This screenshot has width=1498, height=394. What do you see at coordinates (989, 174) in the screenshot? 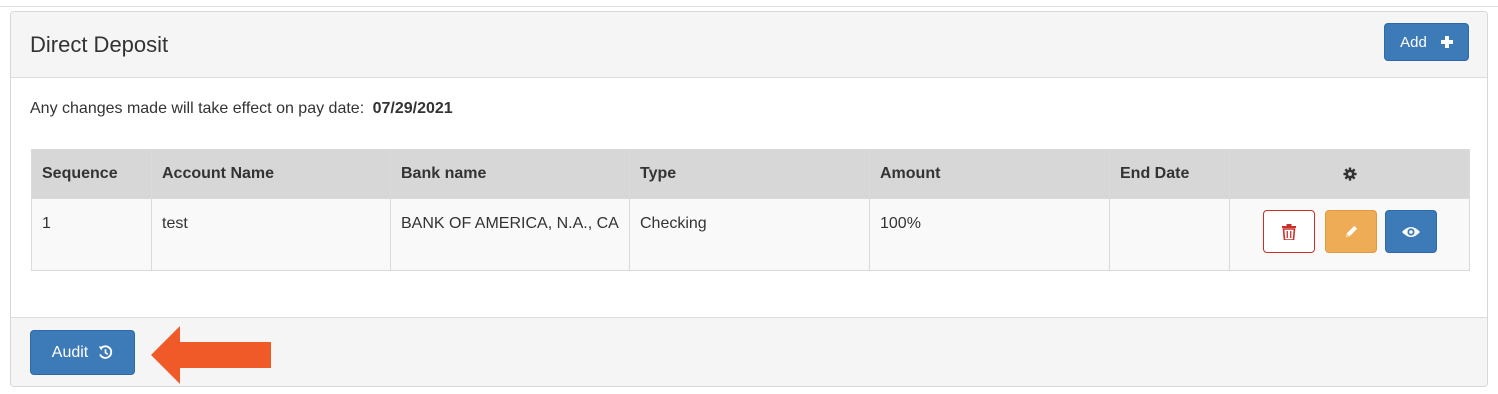
I see `column-header-amount: Amount` at bounding box center [989, 174].